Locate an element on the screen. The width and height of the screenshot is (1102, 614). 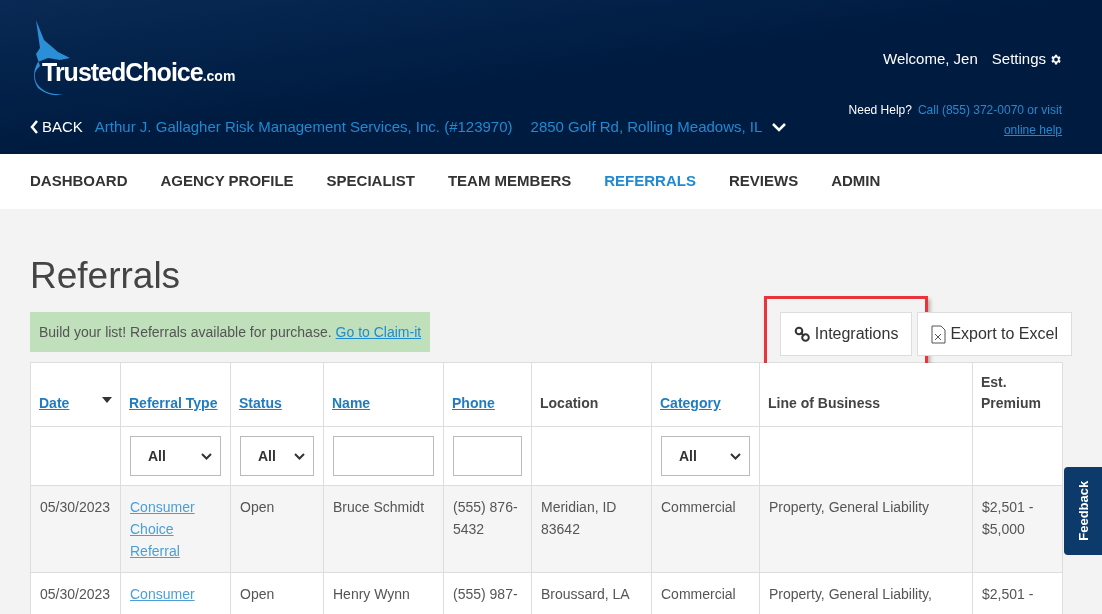
column-sort-link: Phone is located at coordinates (473, 403).